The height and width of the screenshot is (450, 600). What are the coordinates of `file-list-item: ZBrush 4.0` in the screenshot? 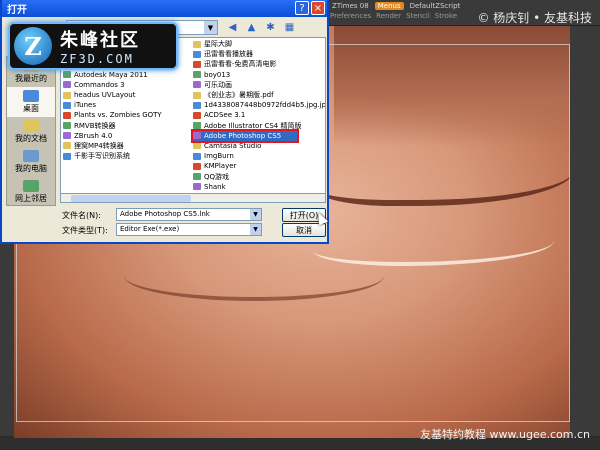 It's located at (128, 136).